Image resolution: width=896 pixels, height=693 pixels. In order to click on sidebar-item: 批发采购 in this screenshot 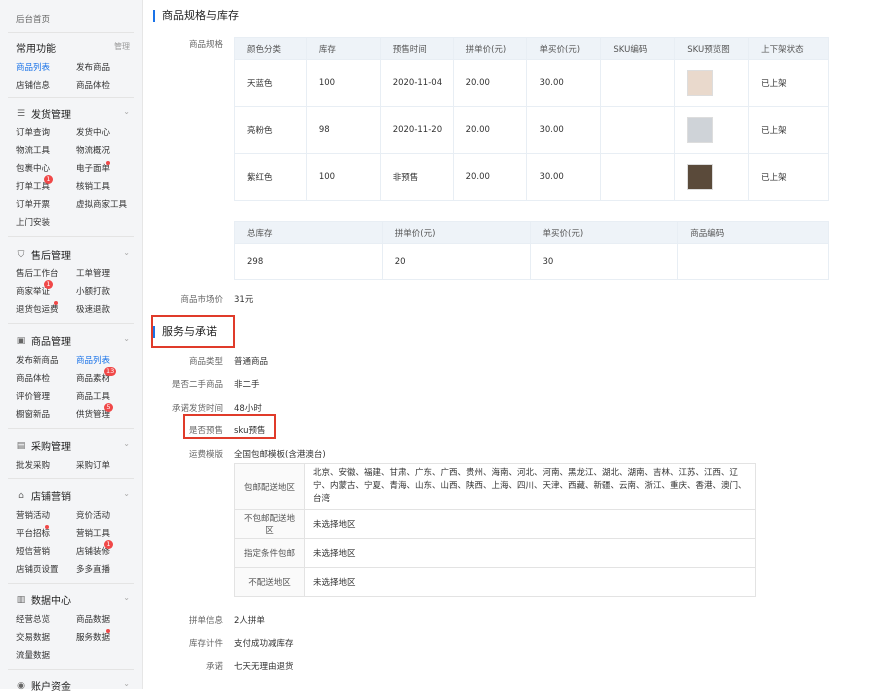, I will do `click(33, 465)`.